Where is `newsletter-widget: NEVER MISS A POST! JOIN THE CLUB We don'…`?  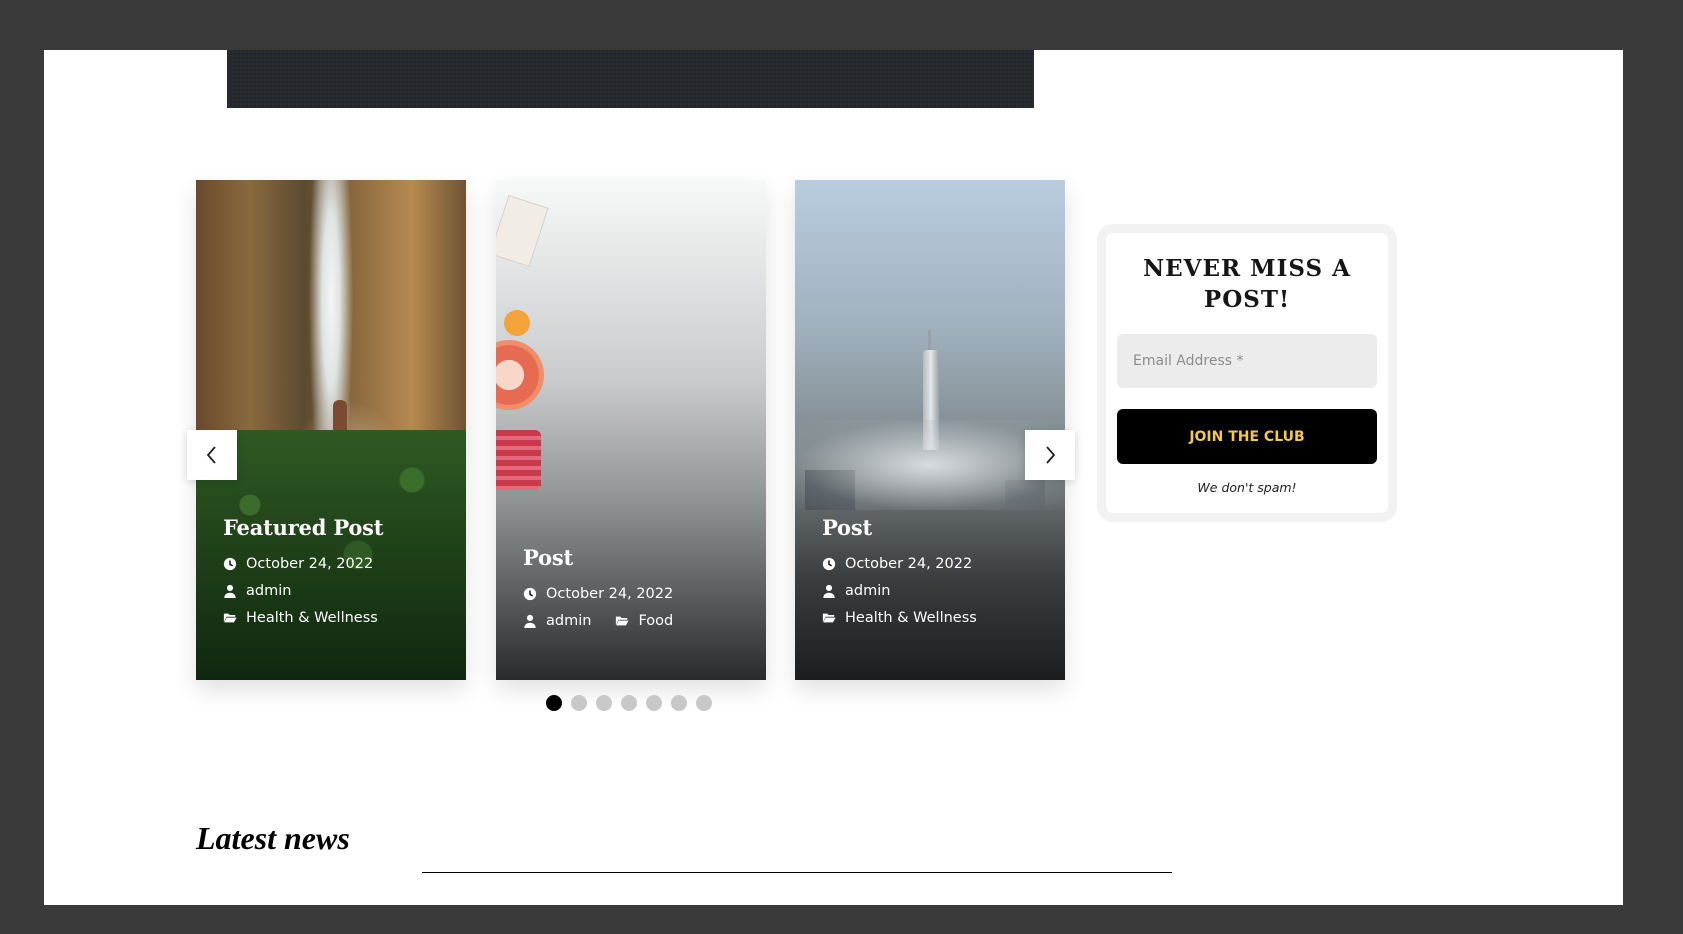
newsletter-widget: NEVER MISS A POST! JOIN THE CLUB We don'… is located at coordinates (1247, 373).